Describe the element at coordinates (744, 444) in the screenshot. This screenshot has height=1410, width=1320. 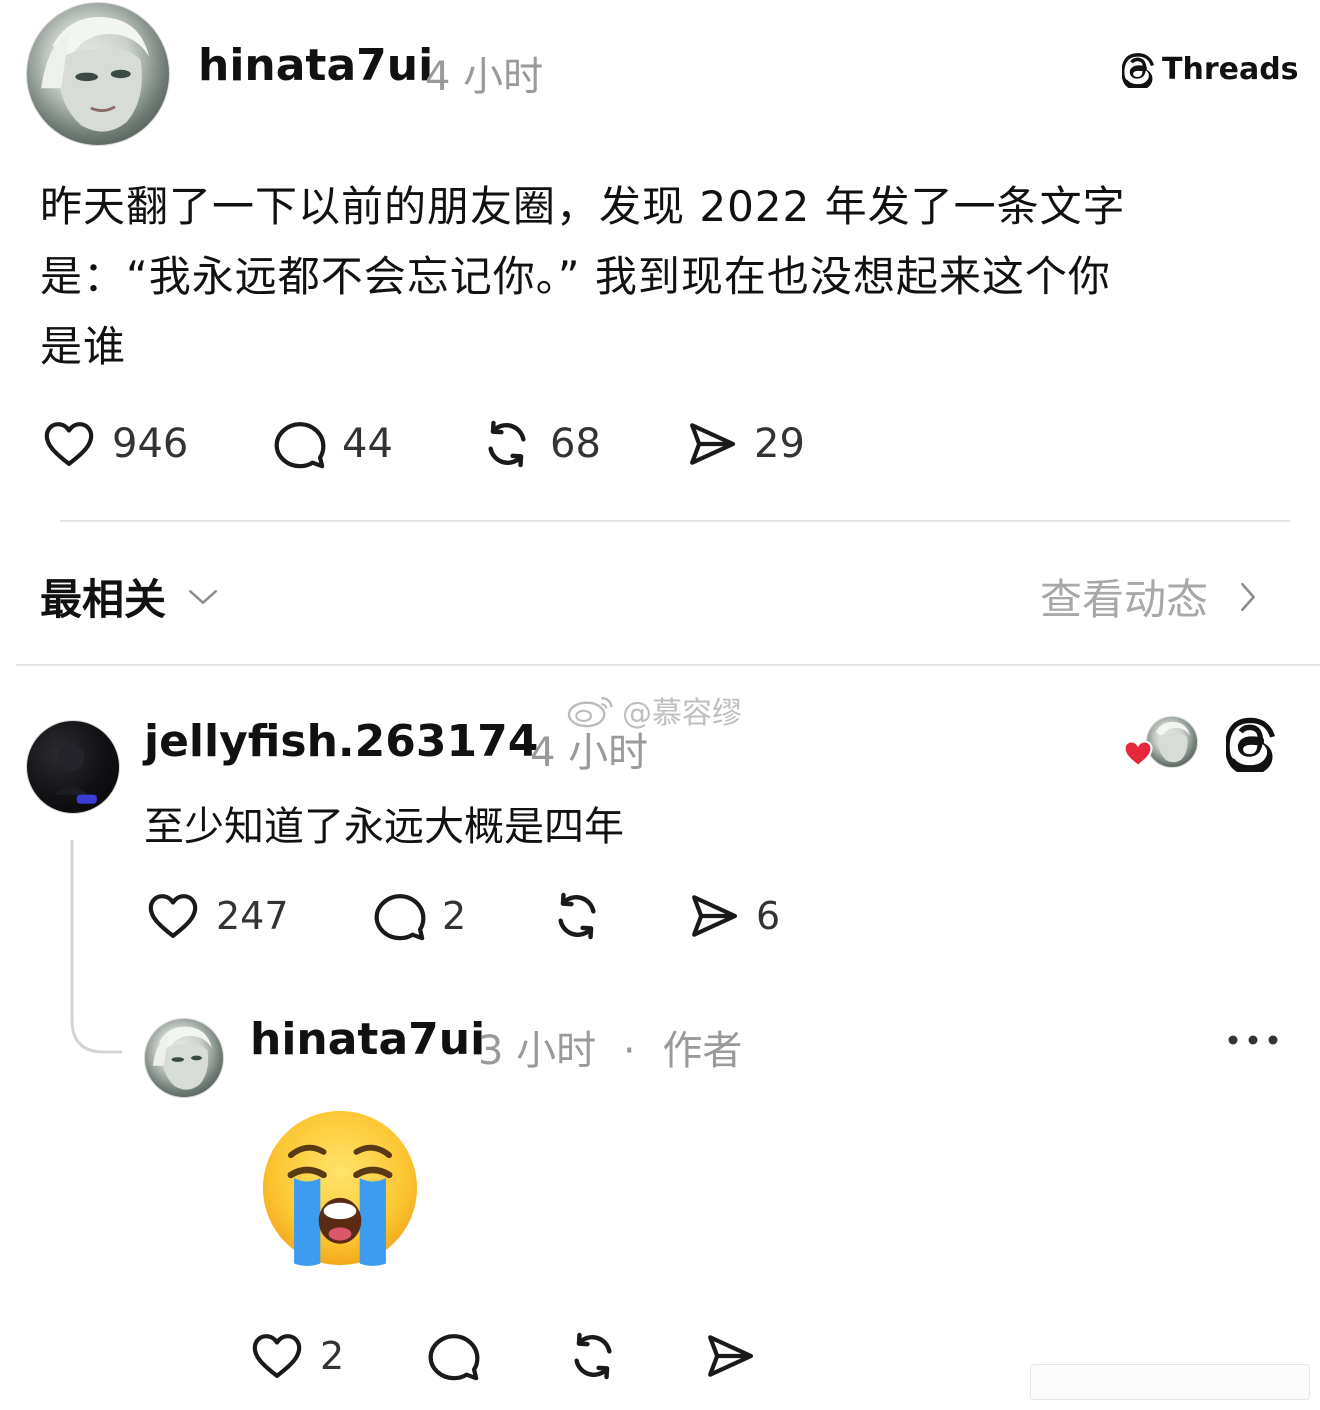
I see `post-share-button: 29` at that location.